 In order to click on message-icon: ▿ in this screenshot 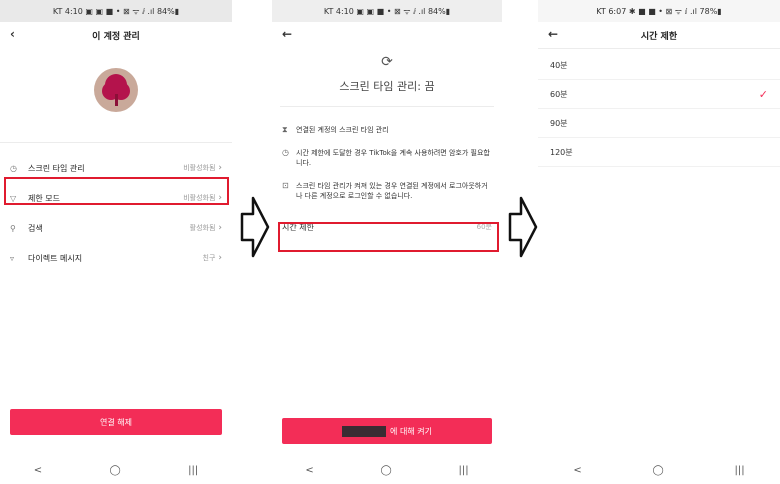, I will do `click(12, 258)`.